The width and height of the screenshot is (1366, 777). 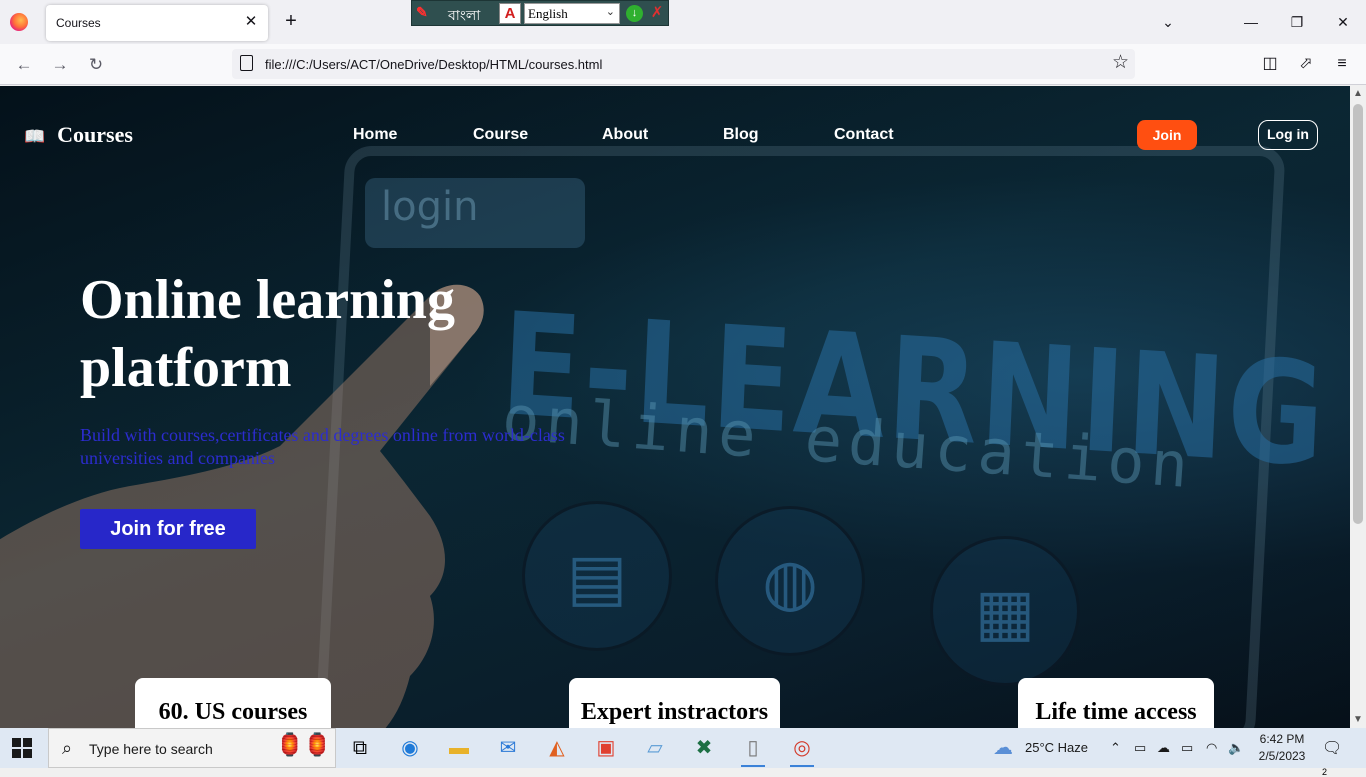 What do you see at coordinates (459, 748) in the screenshot?
I see `file-explorer-icon: ▬` at bounding box center [459, 748].